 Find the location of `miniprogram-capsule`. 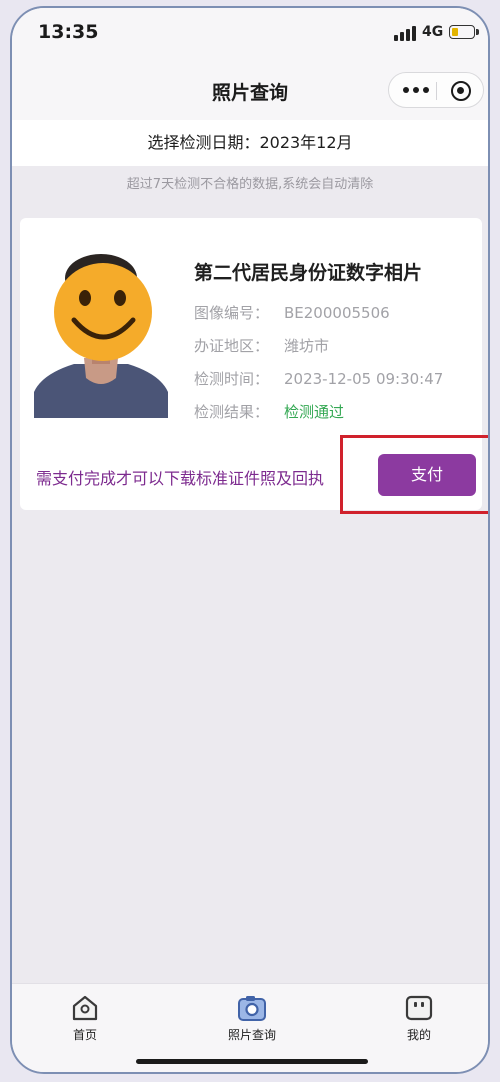

miniprogram-capsule is located at coordinates (436, 90).